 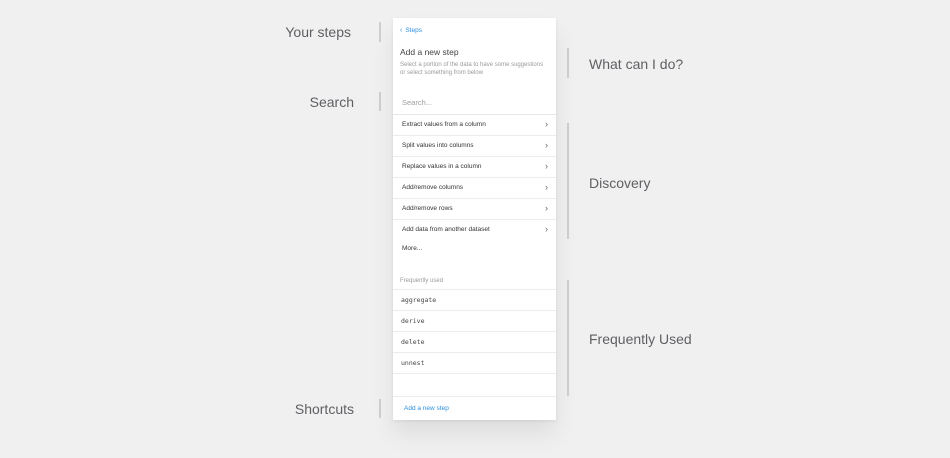 What do you see at coordinates (446, 229) in the screenshot?
I see `action-label: Add data from another dataset` at bounding box center [446, 229].